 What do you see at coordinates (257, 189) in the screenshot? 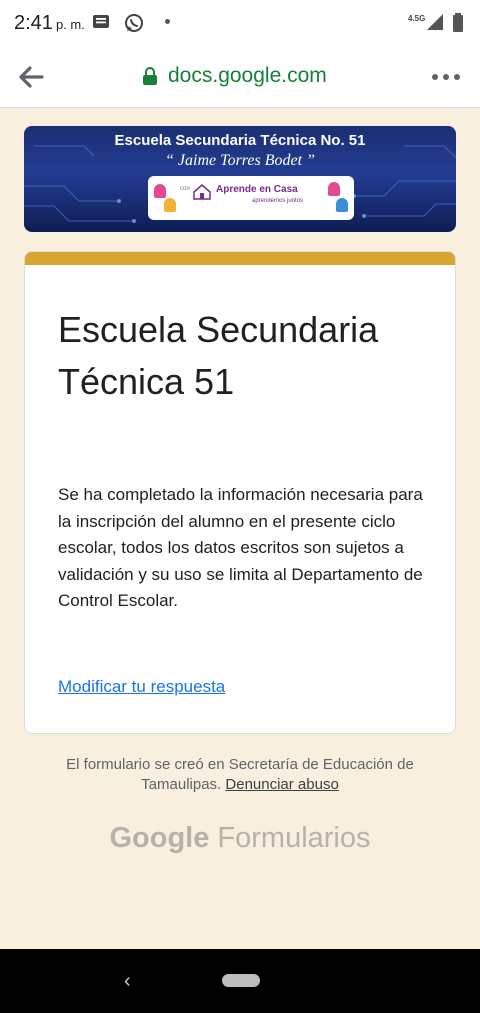
I see `badge-title: Aprende en Casa` at bounding box center [257, 189].